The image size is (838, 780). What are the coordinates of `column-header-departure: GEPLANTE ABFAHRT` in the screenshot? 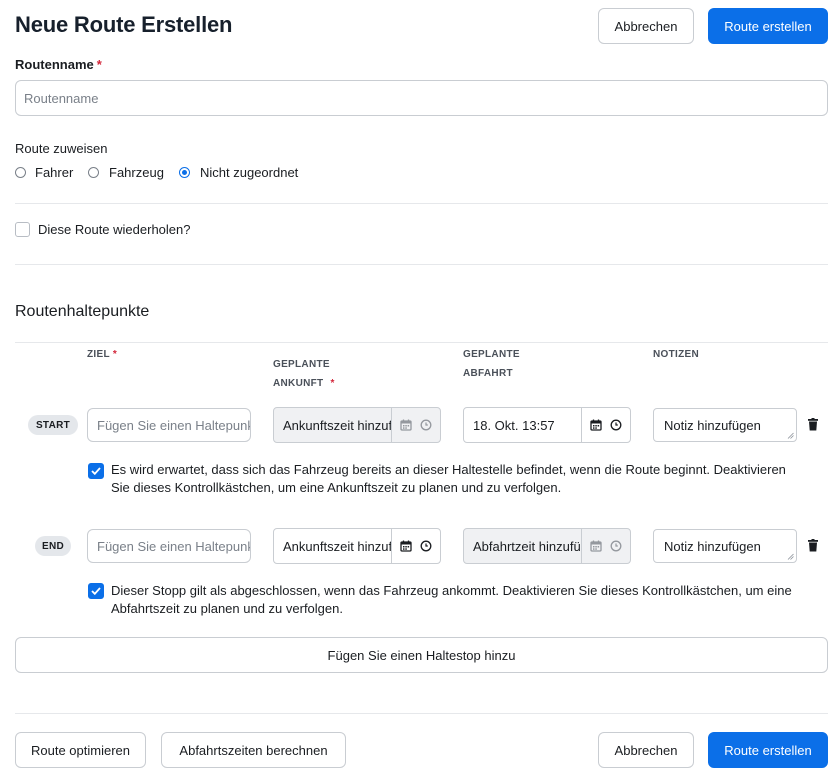 It's located at (491, 364).